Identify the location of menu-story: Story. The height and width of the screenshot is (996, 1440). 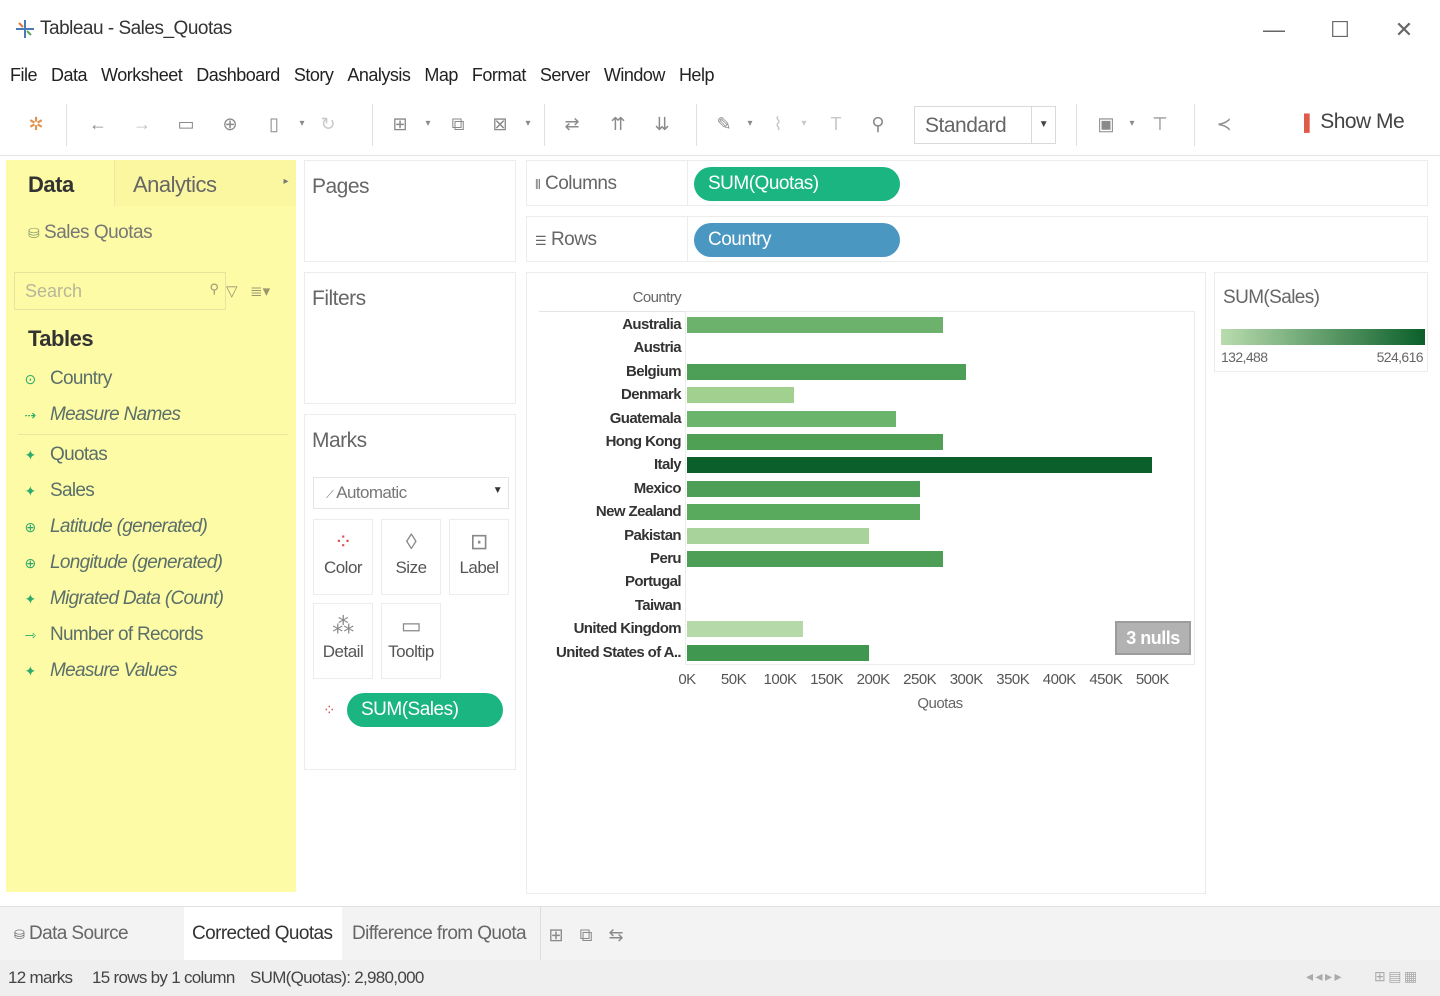
(314, 75).